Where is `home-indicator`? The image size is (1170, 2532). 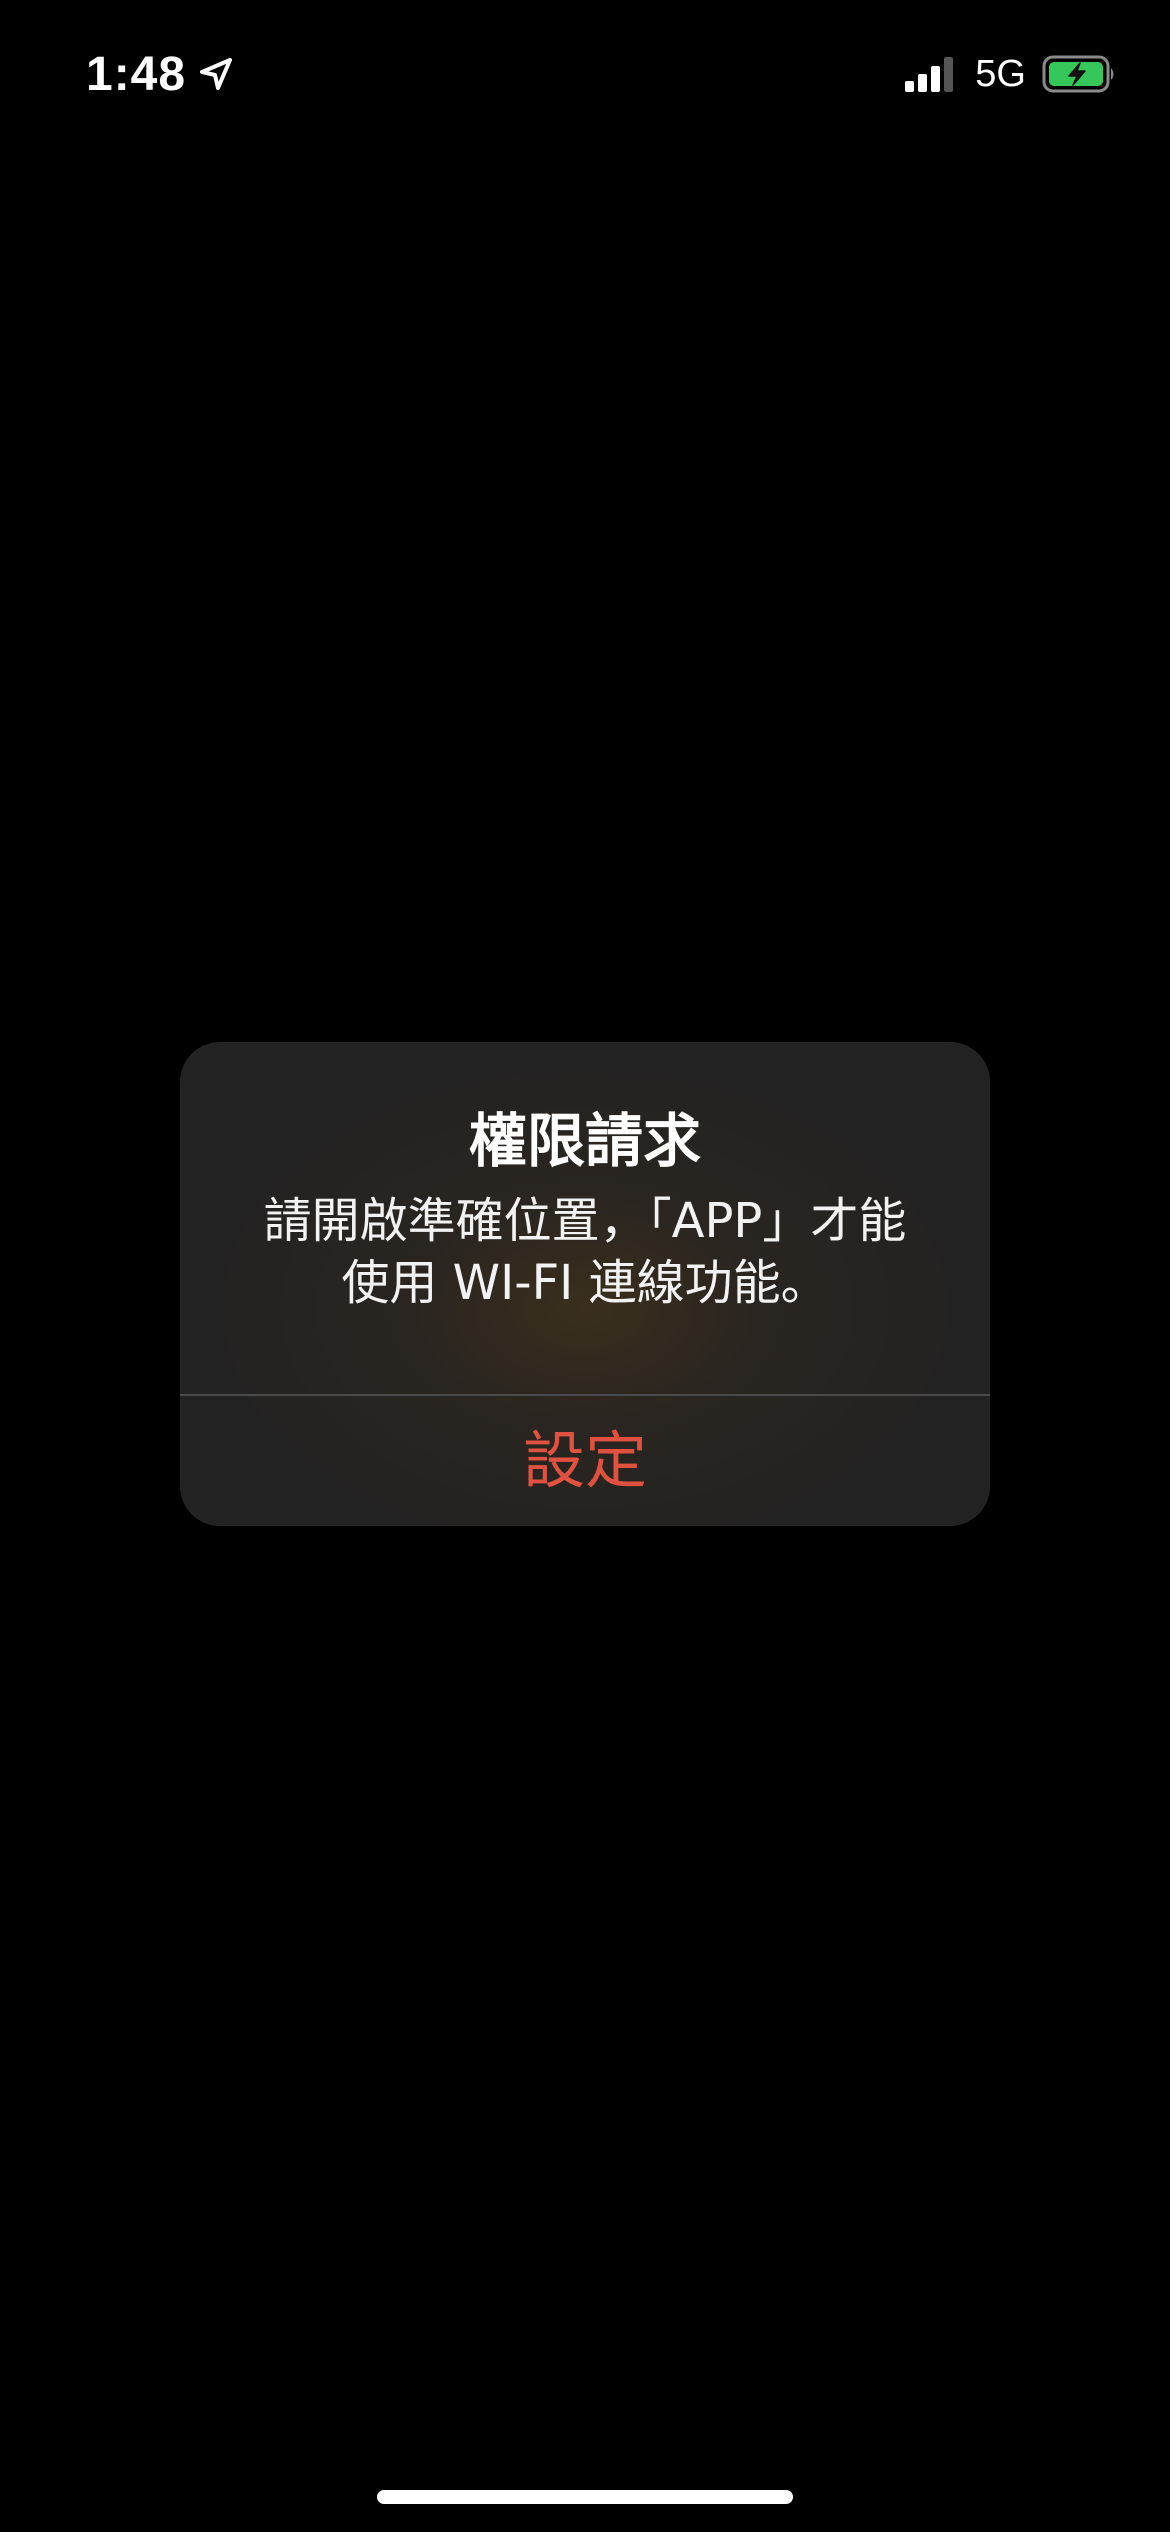
home-indicator is located at coordinates (585, 2497).